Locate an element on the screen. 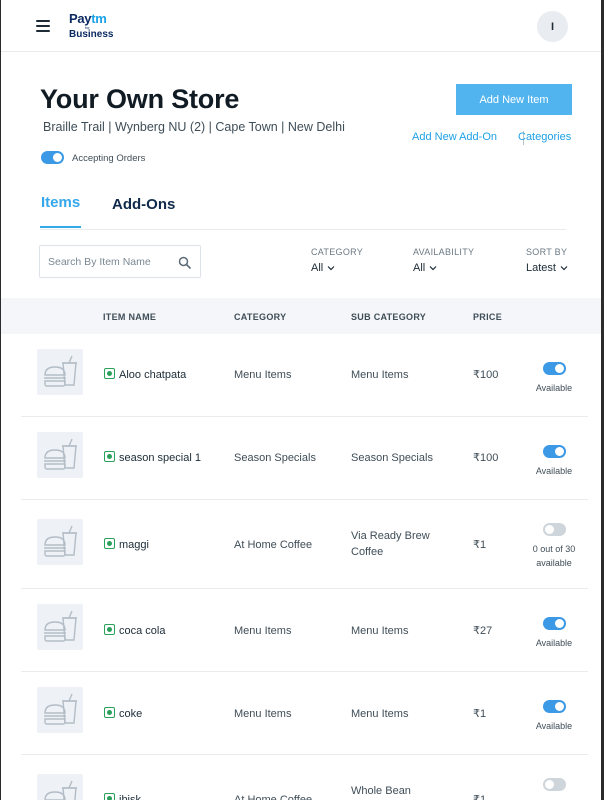  item-name: season special 1 is located at coordinates (160, 458).